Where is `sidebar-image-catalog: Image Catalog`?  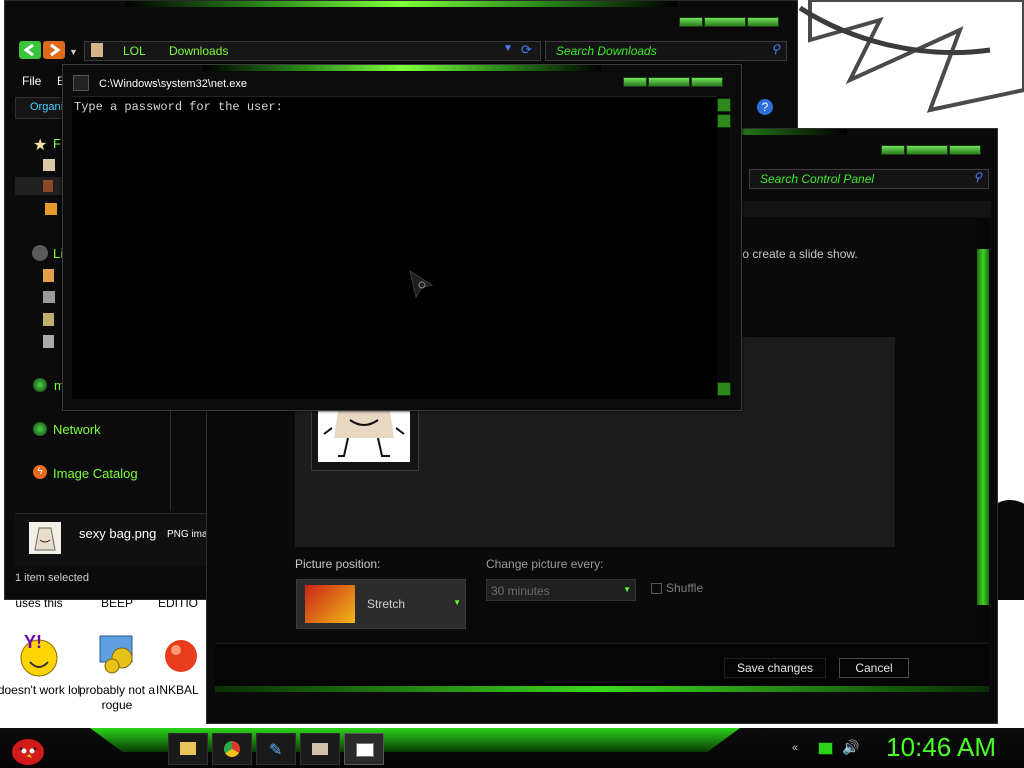 sidebar-image-catalog: Image Catalog is located at coordinates (95, 473).